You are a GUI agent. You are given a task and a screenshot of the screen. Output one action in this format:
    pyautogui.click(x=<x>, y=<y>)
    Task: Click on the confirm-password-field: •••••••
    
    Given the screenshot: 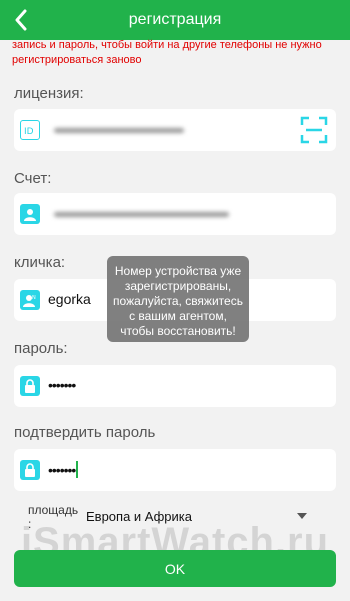 What is the action you would take?
    pyautogui.click(x=175, y=470)
    